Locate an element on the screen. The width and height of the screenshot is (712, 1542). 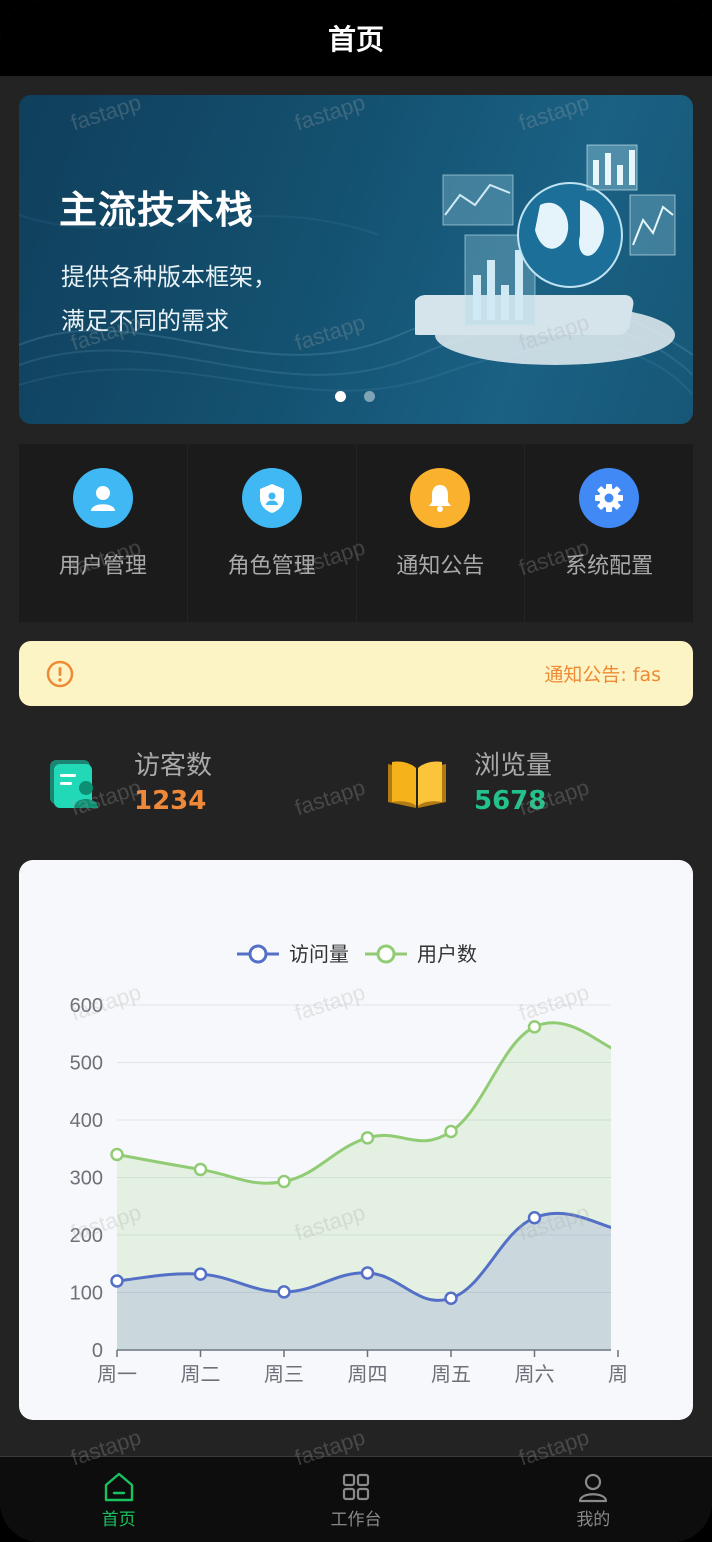
menu-item-label: 通知公告 is located at coordinates (440, 566).